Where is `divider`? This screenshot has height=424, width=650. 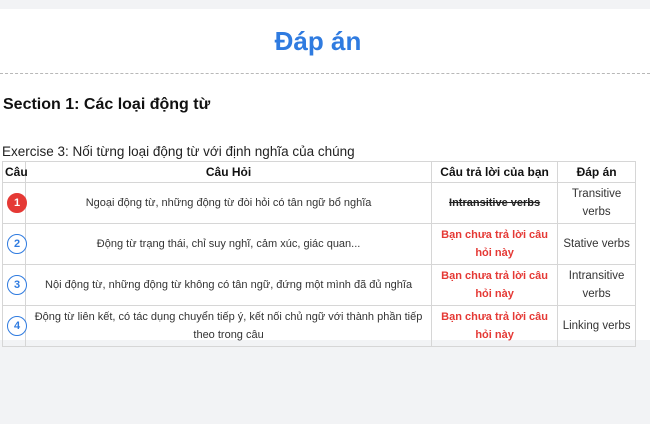
divider is located at coordinates (325, 73).